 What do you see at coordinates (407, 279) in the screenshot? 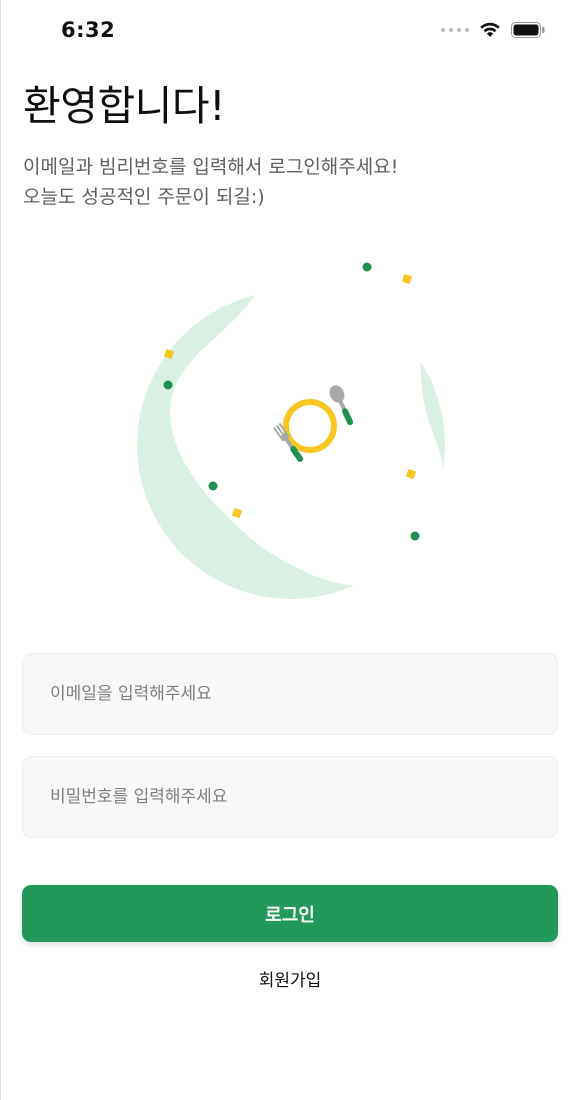
I see `confetti-square` at bounding box center [407, 279].